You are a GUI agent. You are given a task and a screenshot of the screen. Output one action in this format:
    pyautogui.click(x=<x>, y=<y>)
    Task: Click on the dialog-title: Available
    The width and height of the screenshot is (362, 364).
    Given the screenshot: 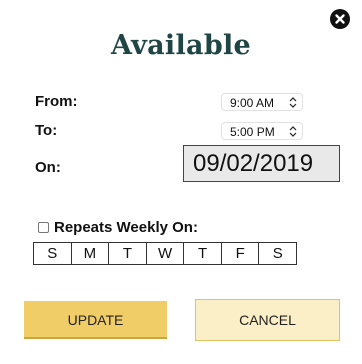 What is the action you would take?
    pyautogui.click(x=181, y=45)
    